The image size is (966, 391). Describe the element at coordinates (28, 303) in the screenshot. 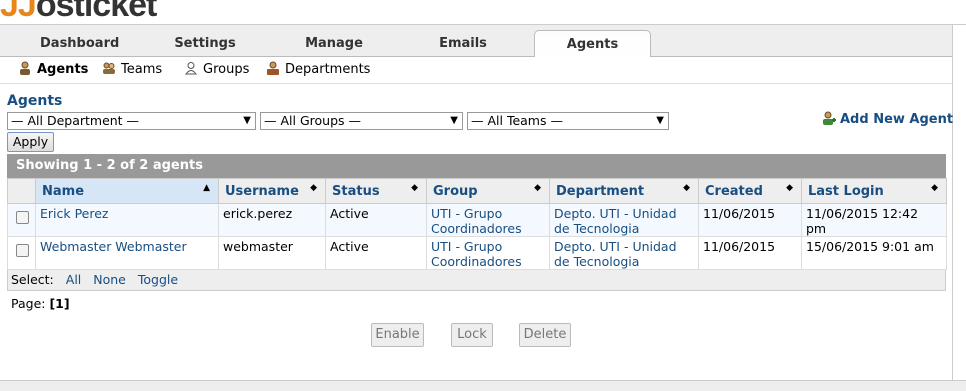

I see `page-label: Page:` at that location.